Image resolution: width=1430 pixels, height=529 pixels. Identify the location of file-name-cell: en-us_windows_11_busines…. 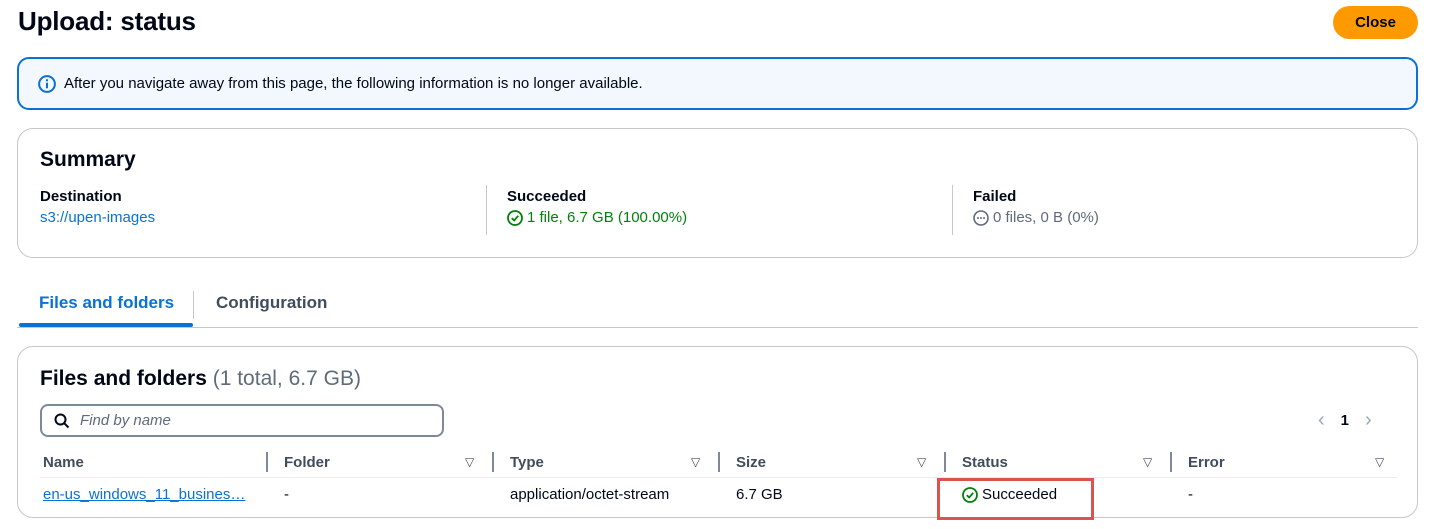
(144, 494).